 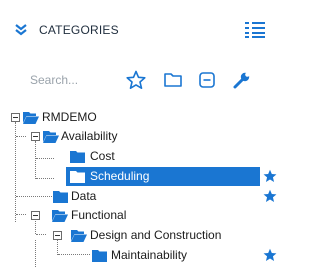 I want to click on tree-item-data: Data, so click(x=140, y=196).